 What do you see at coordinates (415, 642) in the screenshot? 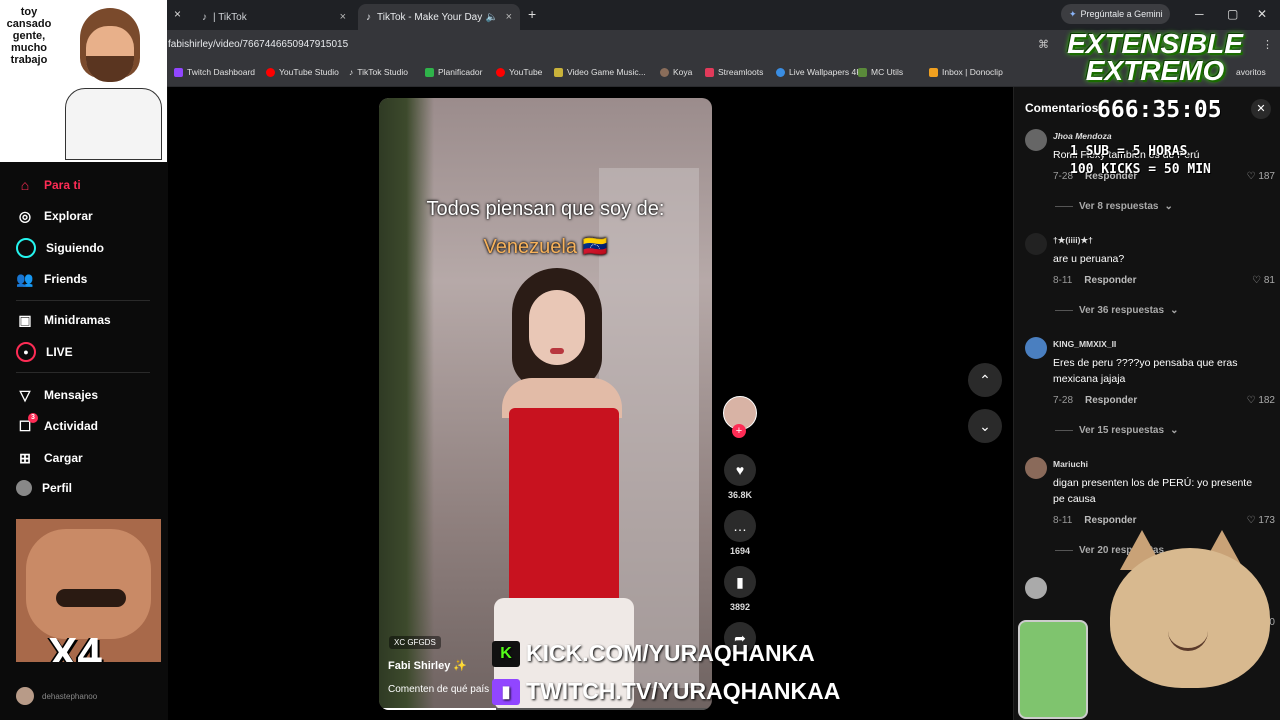
I see `video-tag: XC GFGDS` at bounding box center [415, 642].